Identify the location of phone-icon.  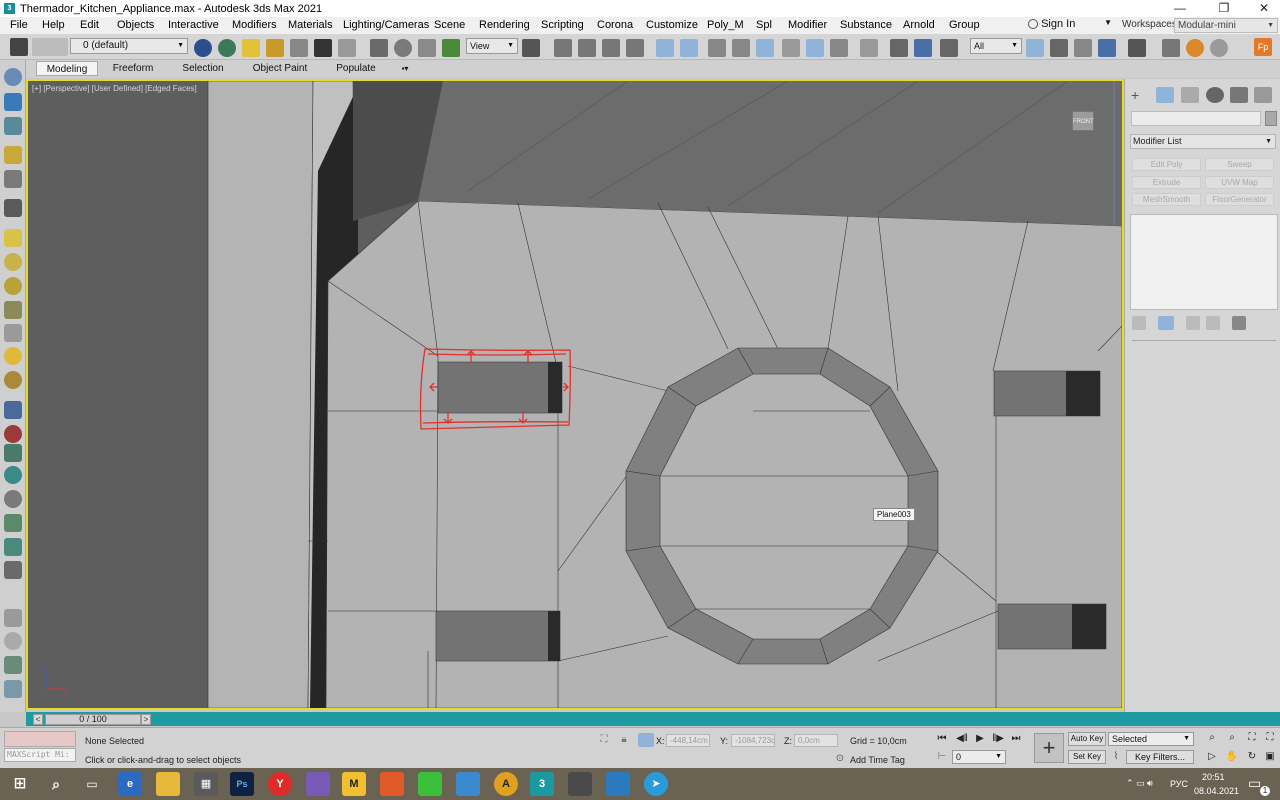
(430, 784).